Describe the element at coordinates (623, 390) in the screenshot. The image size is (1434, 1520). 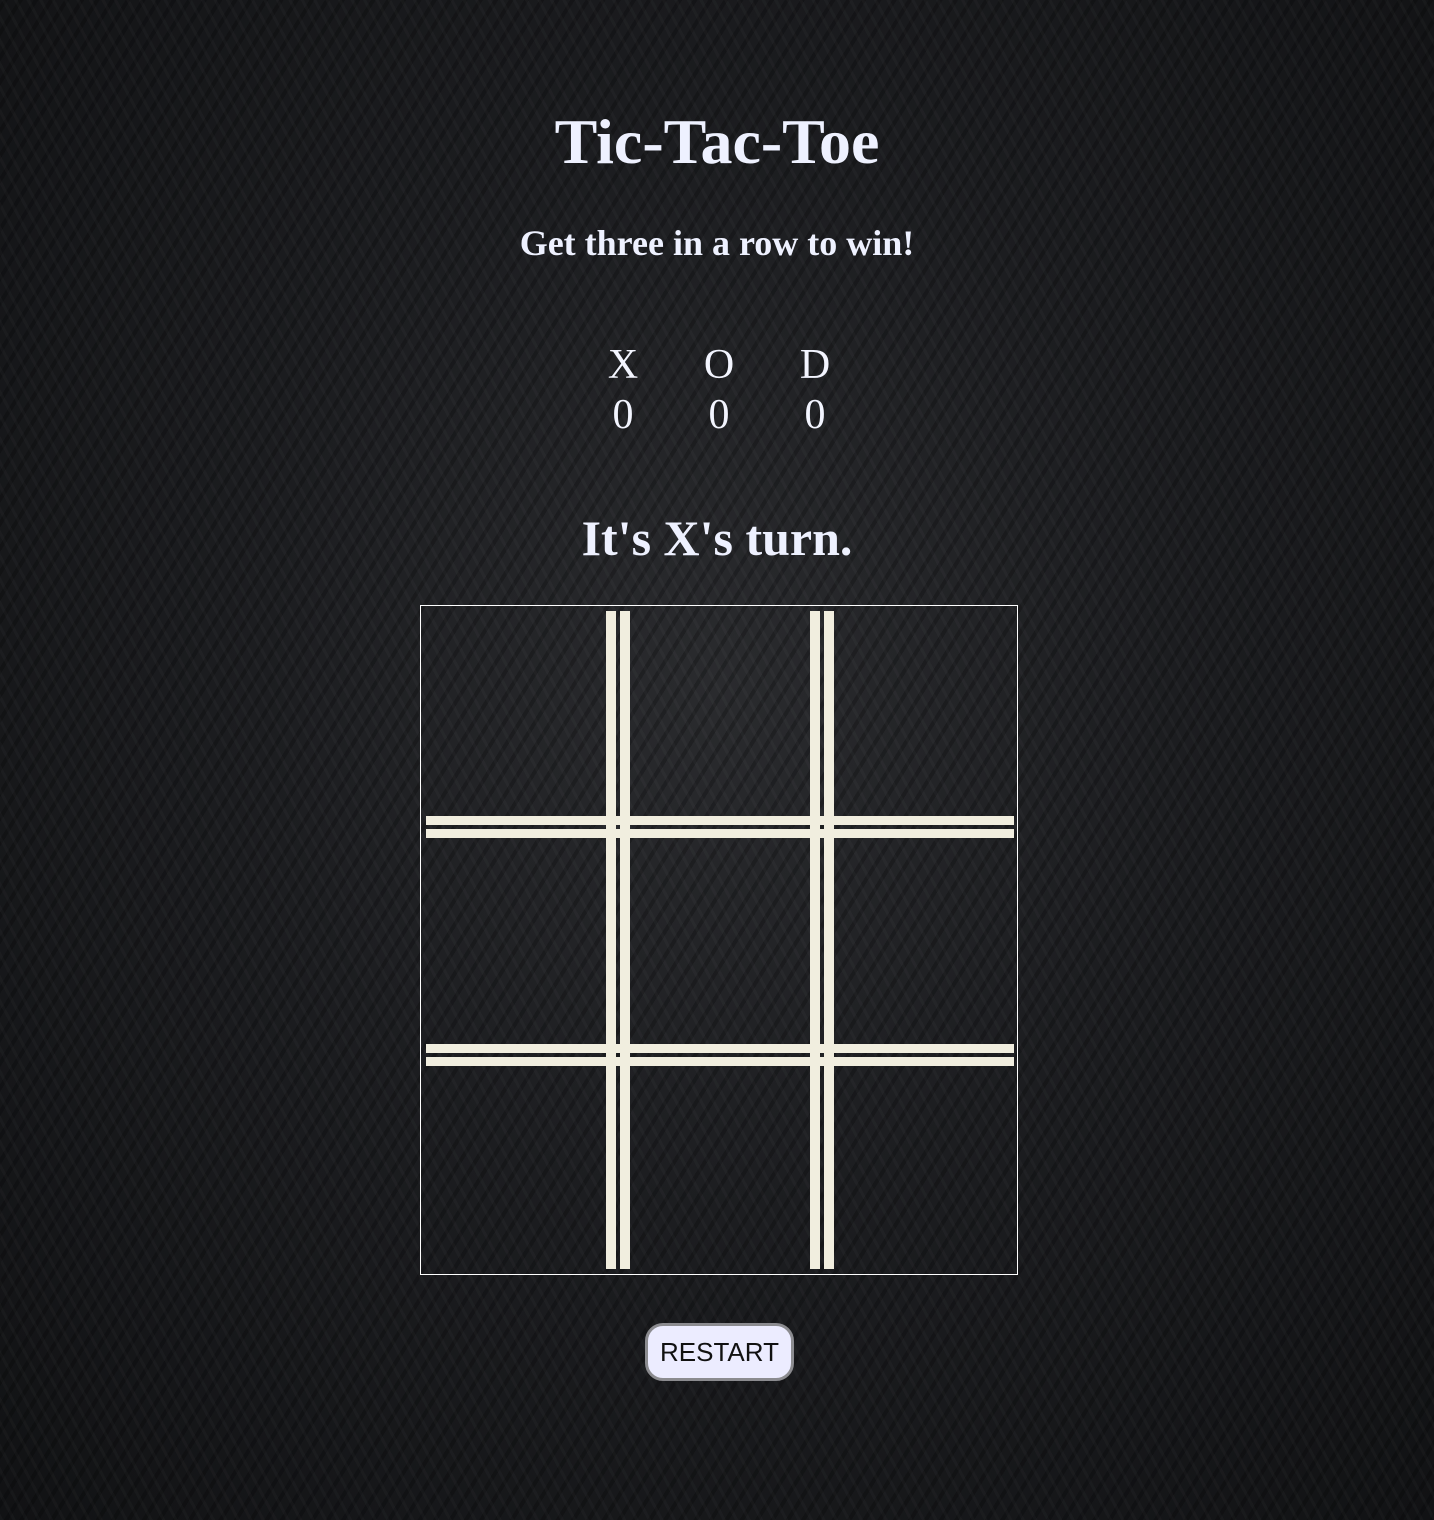
I see `score-x: X 0` at that location.